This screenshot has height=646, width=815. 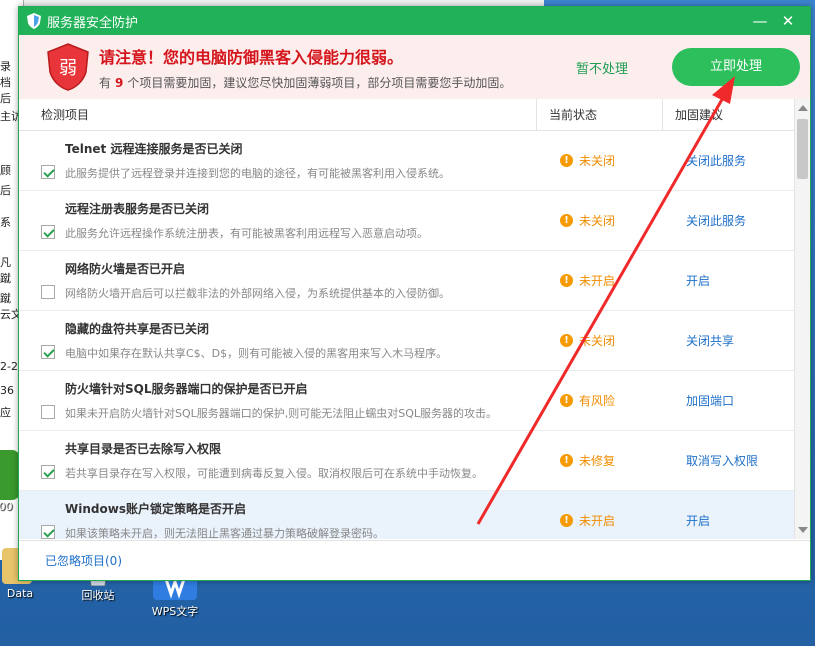 What do you see at coordinates (736, 67) in the screenshot?
I see `fix-now-button: 立即处理` at bounding box center [736, 67].